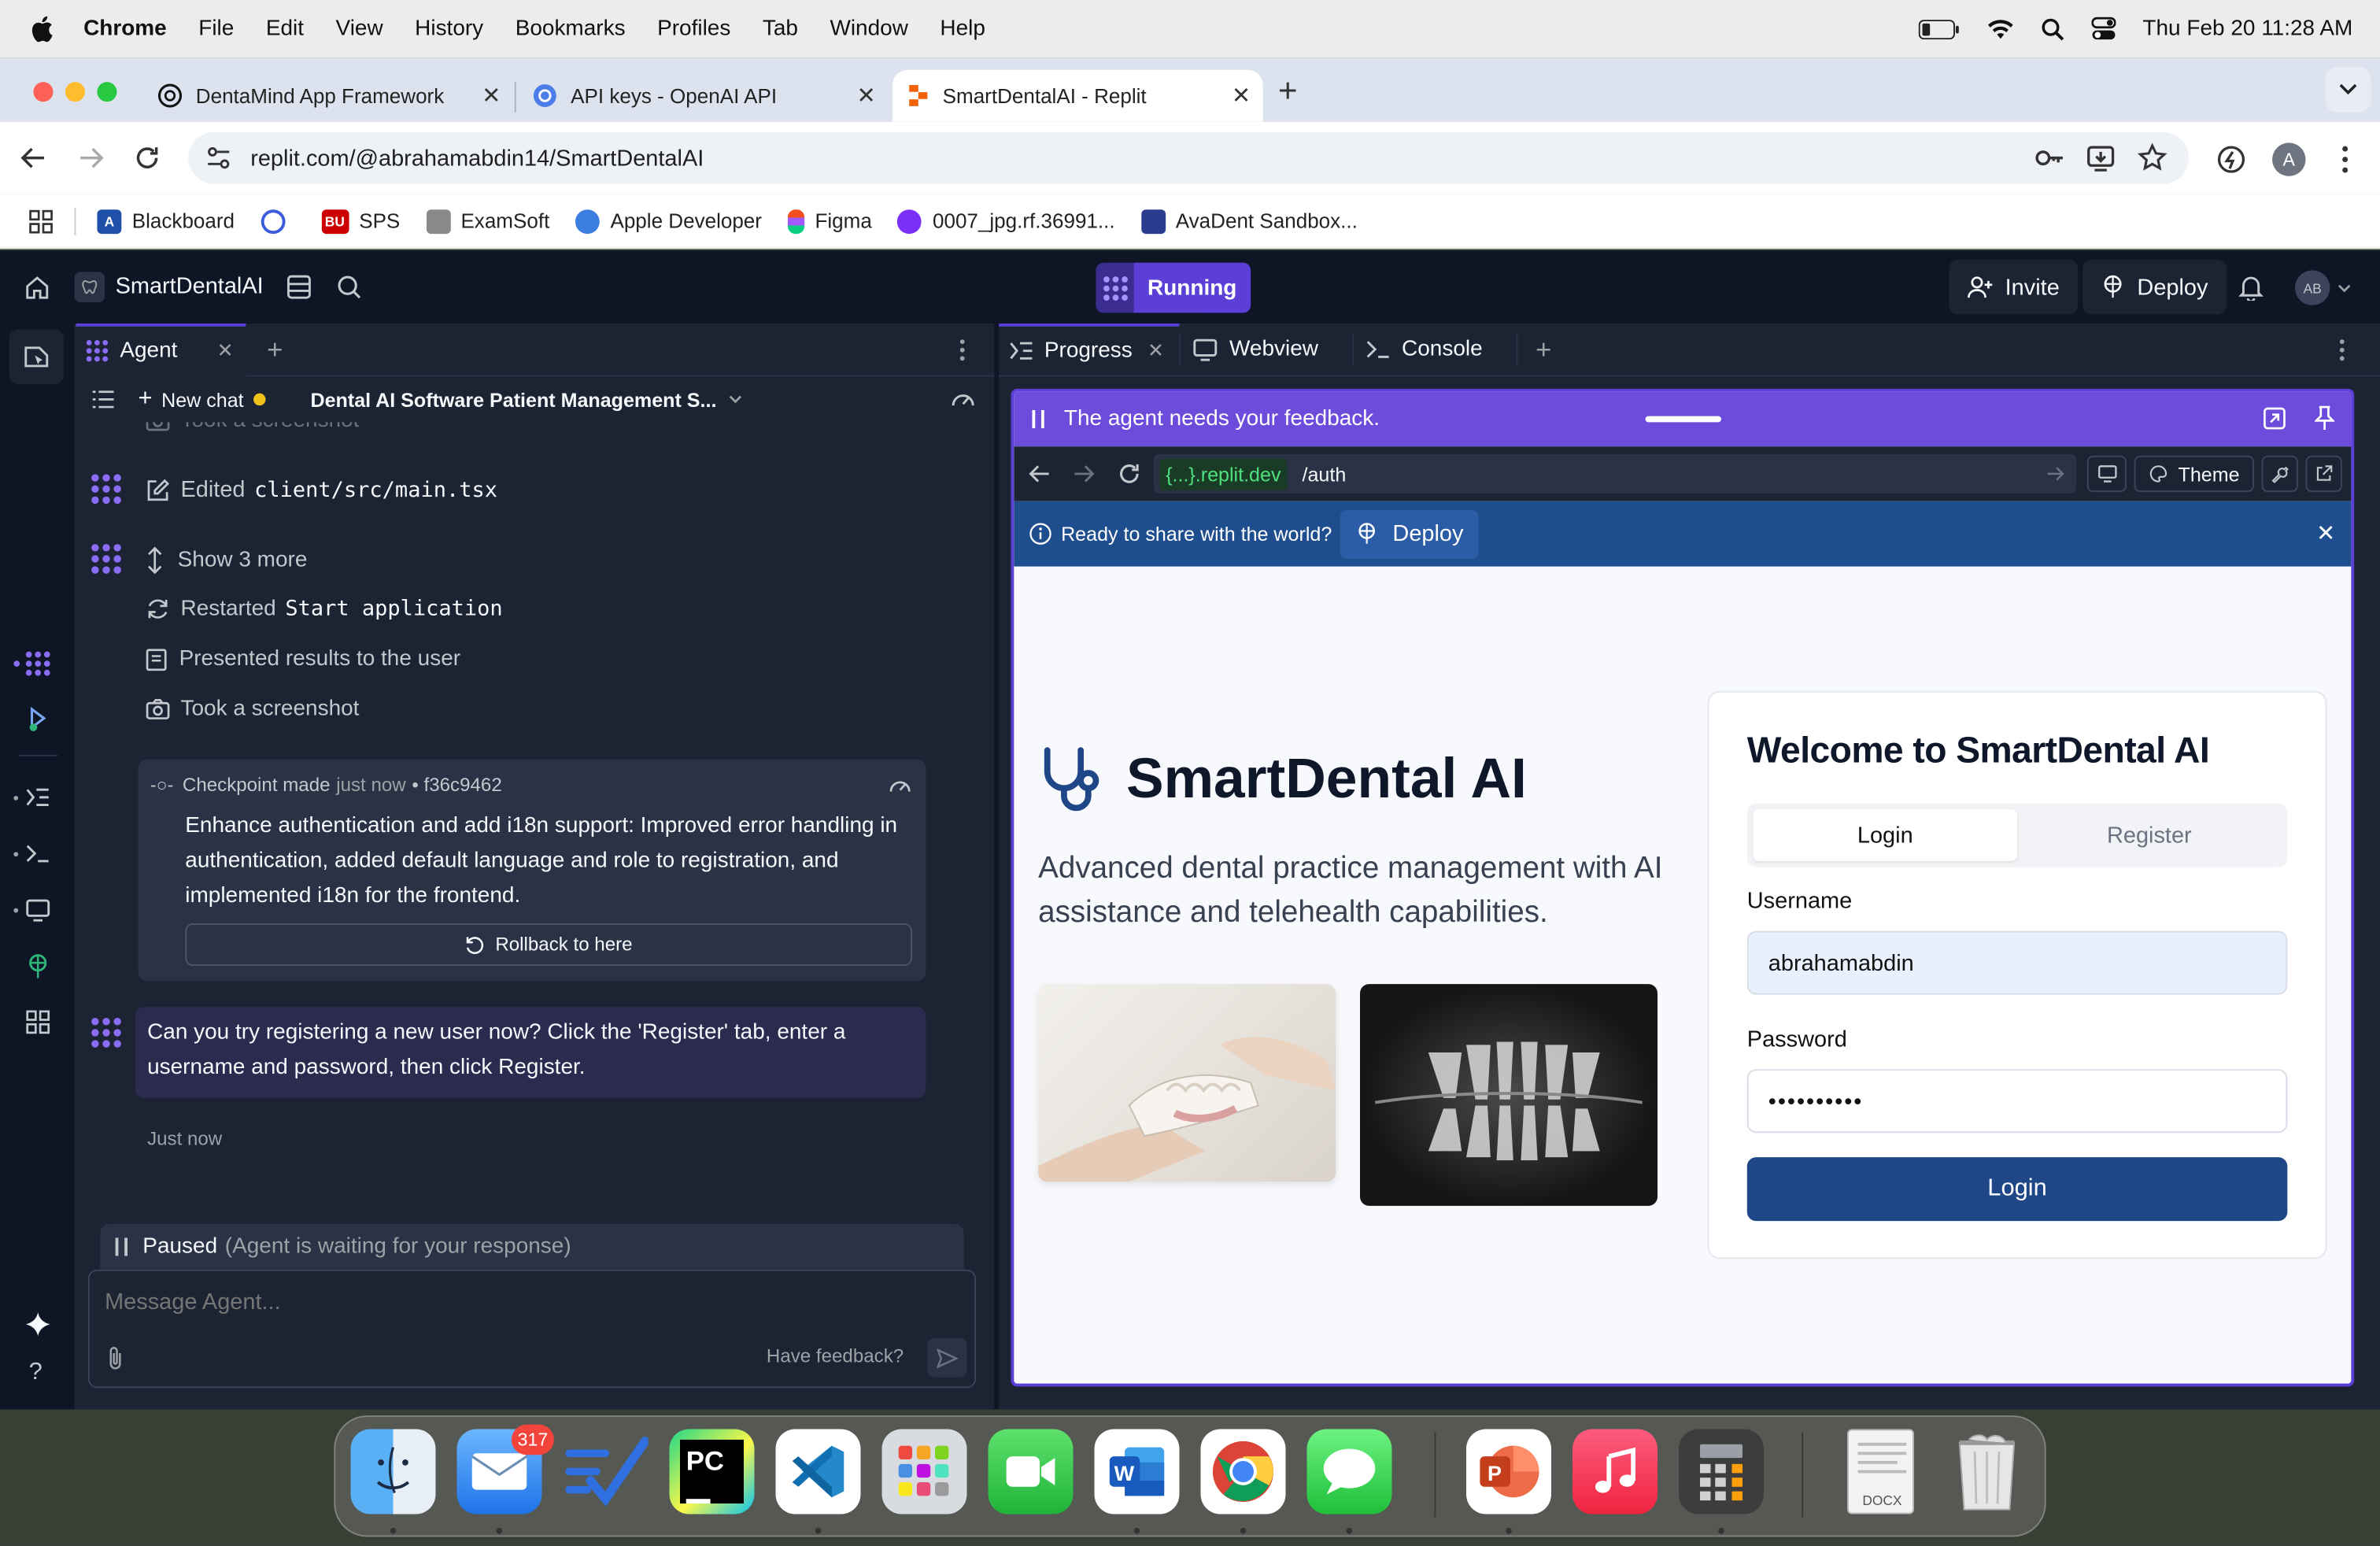 The width and height of the screenshot is (2380, 1546). Describe the element at coordinates (1880, 1472) in the screenshot. I see `docx-file-icon: DOCX` at that location.